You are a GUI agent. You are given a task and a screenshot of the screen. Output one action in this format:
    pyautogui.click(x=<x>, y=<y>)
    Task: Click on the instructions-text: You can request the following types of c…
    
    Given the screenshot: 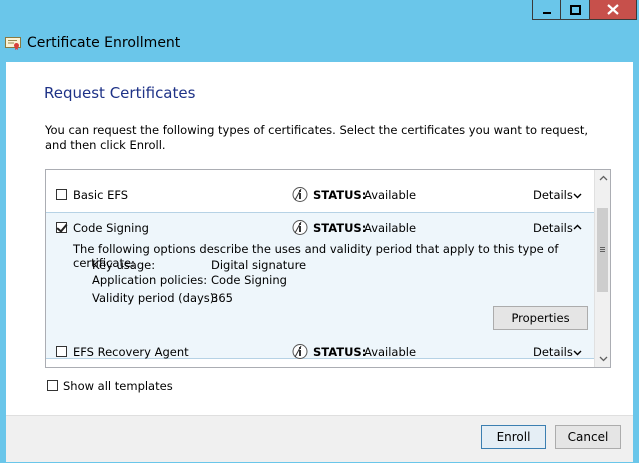 What is the action you would take?
    pyautogui.click(x=317, y=137)
    